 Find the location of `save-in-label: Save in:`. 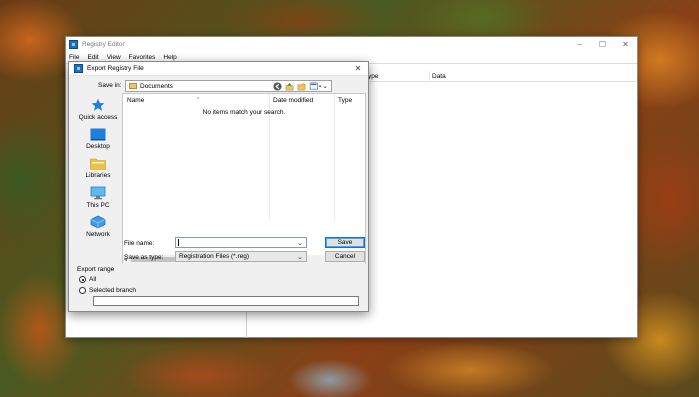

save-in-label: Save in: is located at coordinates (110, 85).